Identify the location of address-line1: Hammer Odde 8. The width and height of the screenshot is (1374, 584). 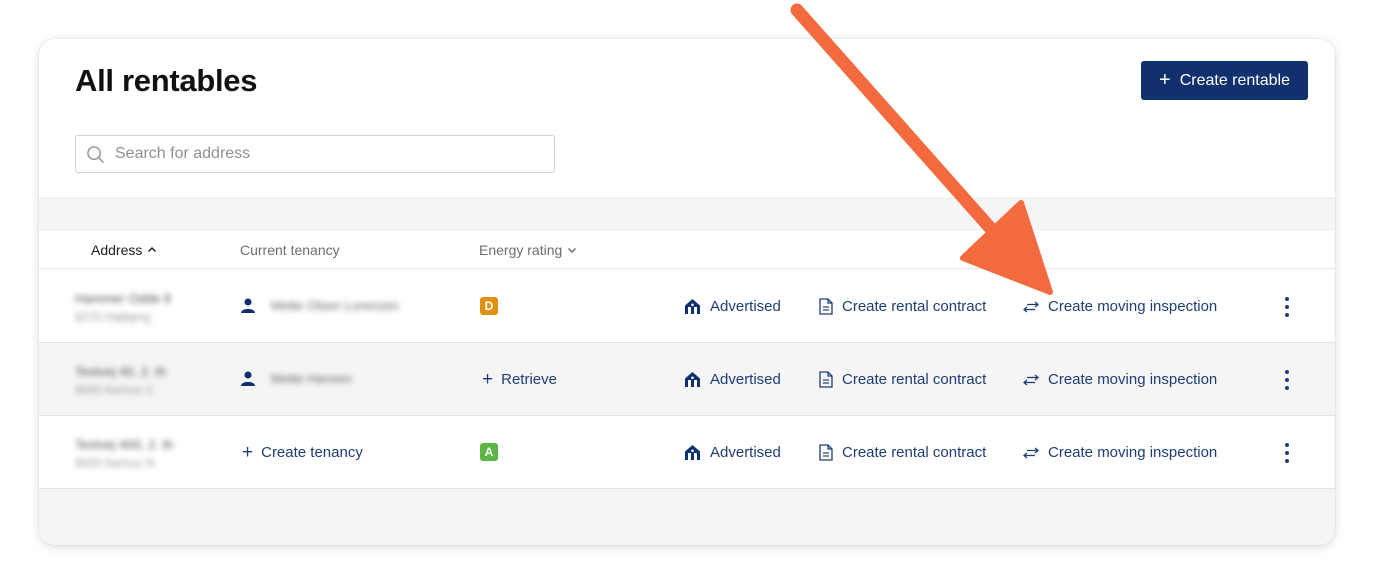
(123, 298).